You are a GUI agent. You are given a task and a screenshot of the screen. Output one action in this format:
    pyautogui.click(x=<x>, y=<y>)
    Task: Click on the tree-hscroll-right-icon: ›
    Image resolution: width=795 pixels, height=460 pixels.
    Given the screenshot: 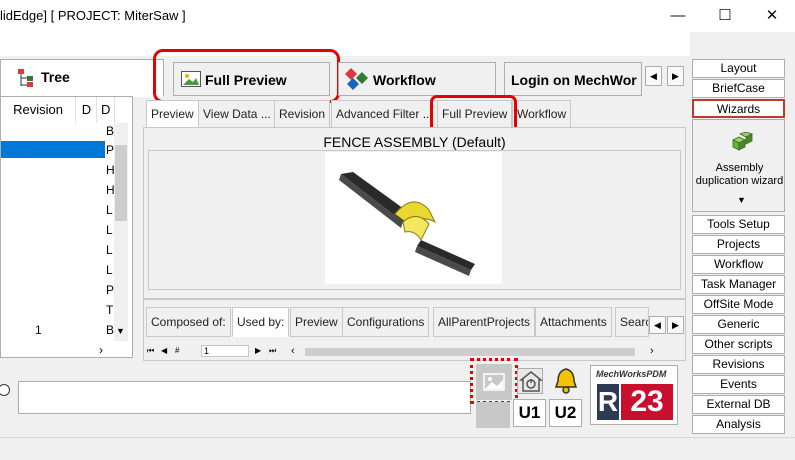 What is the action you would take?
    pyautogui.click(x=101, y=350)
    